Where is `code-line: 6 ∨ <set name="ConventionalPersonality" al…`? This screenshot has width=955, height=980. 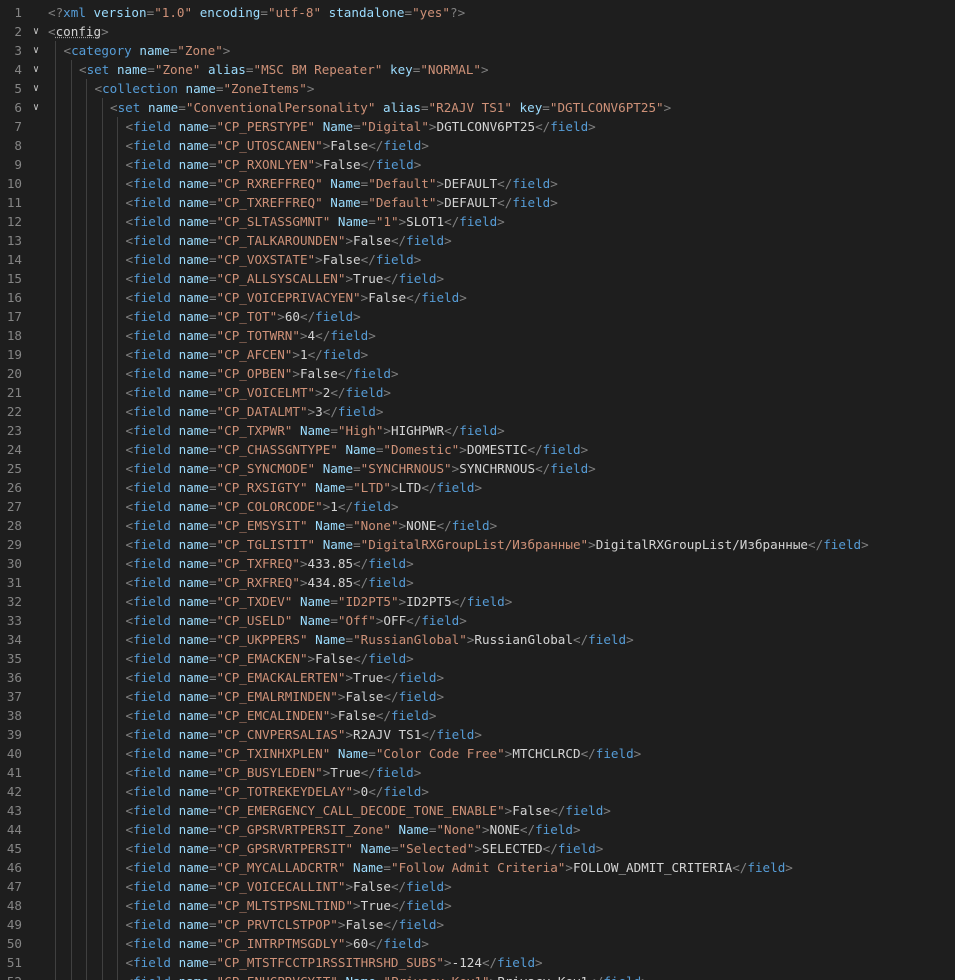
code-line: 6 ∨ <set name="ConventionalPersonality" al… is located at coordinates (477, 107).